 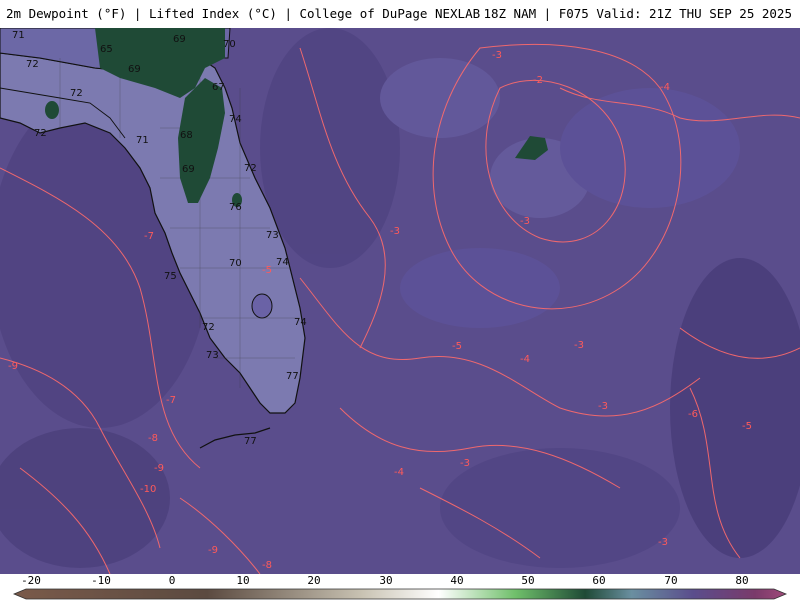 I want to click on high-dewpoint-patch, so click(x=52, y=110).